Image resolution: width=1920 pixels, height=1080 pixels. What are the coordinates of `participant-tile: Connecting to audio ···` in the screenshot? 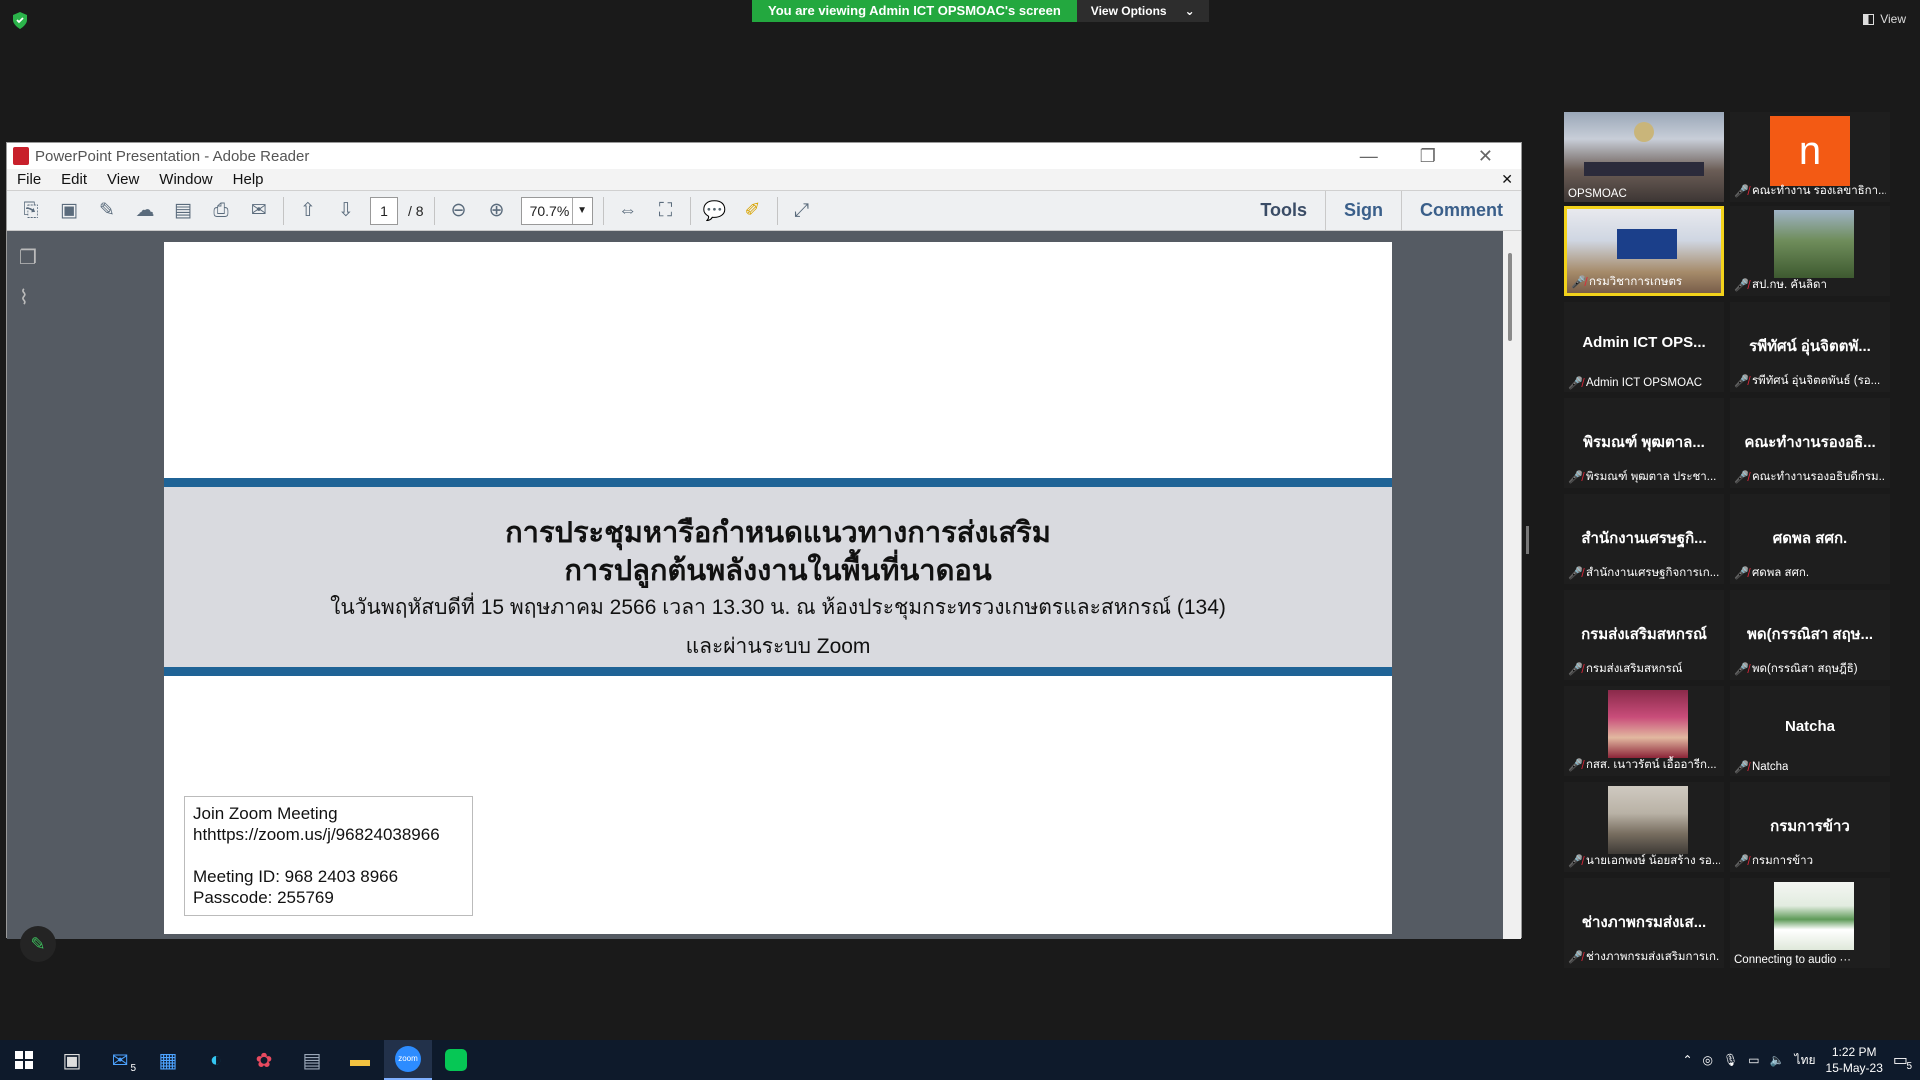 It's located at (1810, 923).